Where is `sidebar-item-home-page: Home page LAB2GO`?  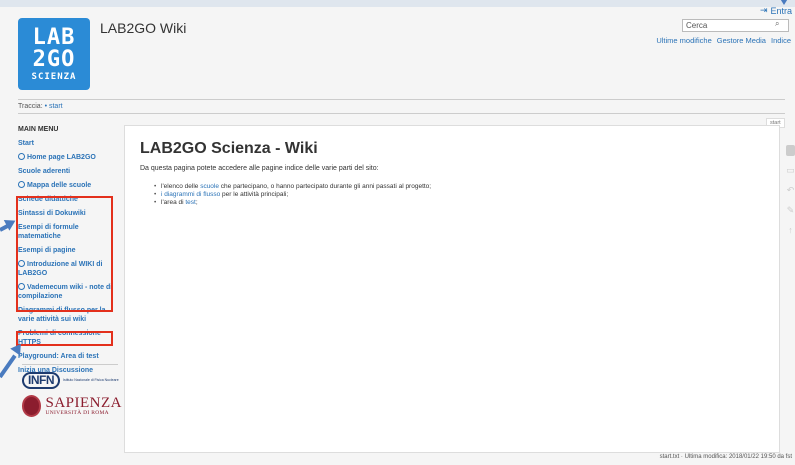
sidebar-item-home-page: Home page LAB2GO is located at coordinates (68, 157).